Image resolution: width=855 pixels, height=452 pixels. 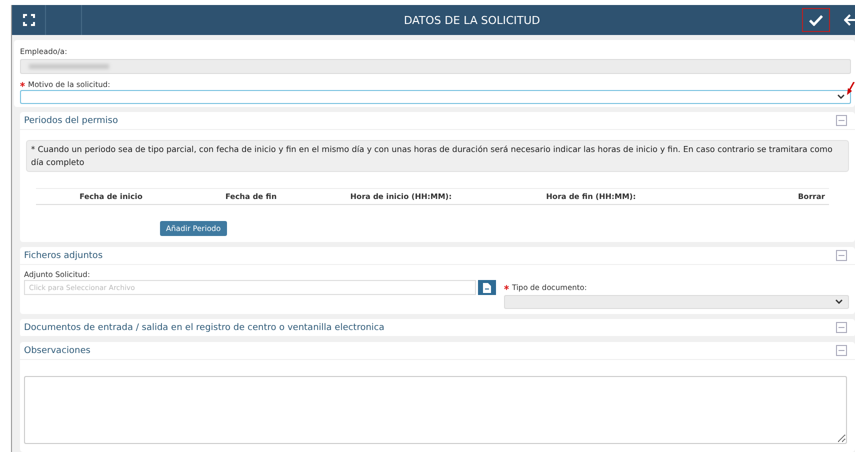 I want to click on window-title: DATOS DE LA SOLICITUD, so click(x=472, y=20).